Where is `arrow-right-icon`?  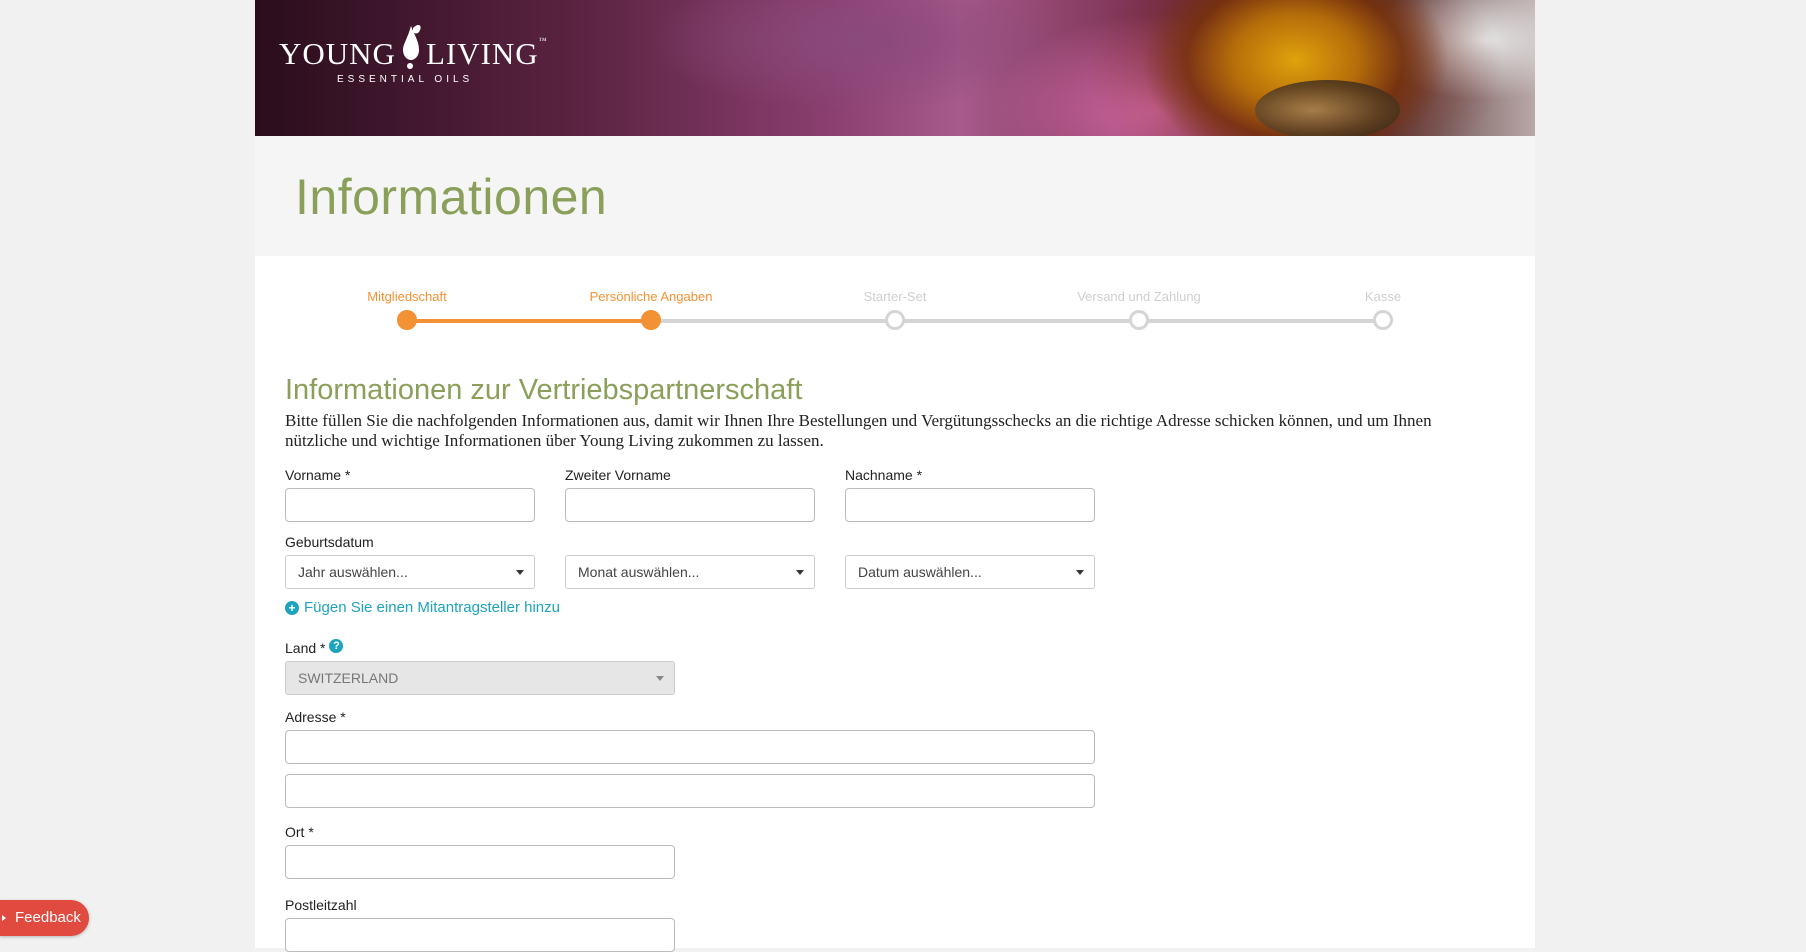
arrow-right-icon is located at coordinates (4, 918).